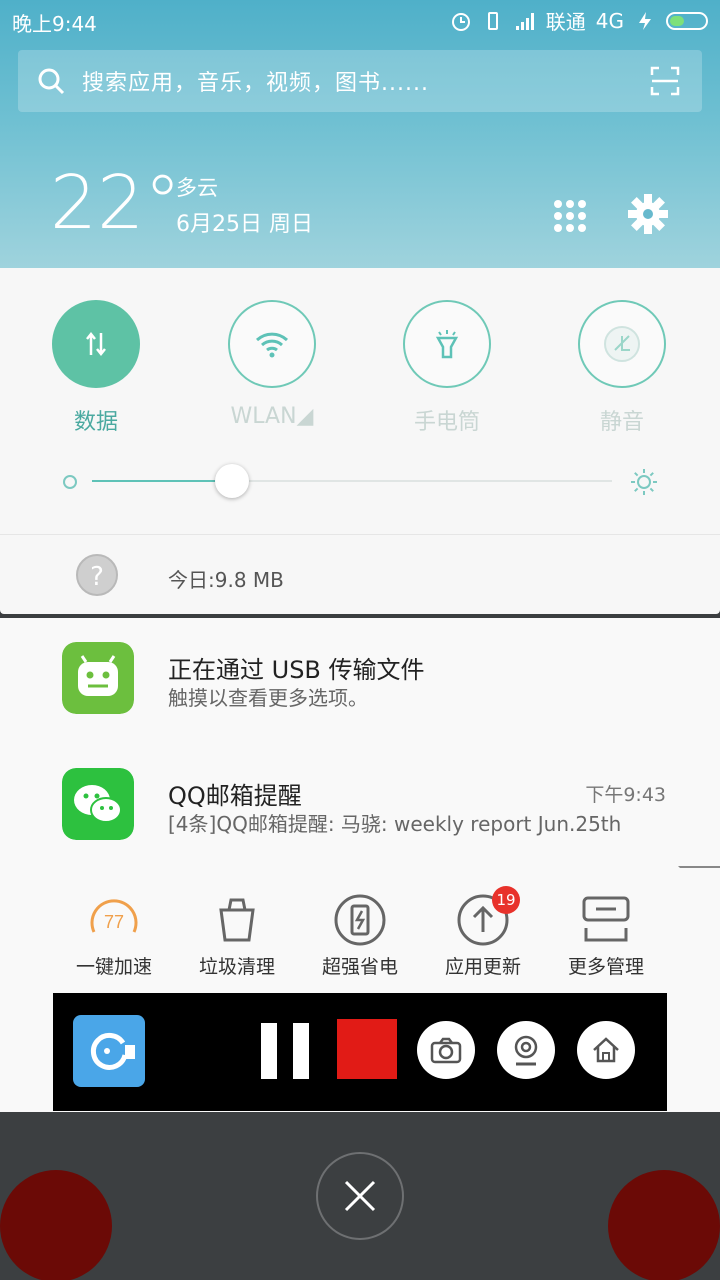 Image resolution: width=720 pixels, height=1280 pixels. What do you see at coordinates (648, 214) in the screenshot?
I see `gear-icon` at bounding box center [648, 214].